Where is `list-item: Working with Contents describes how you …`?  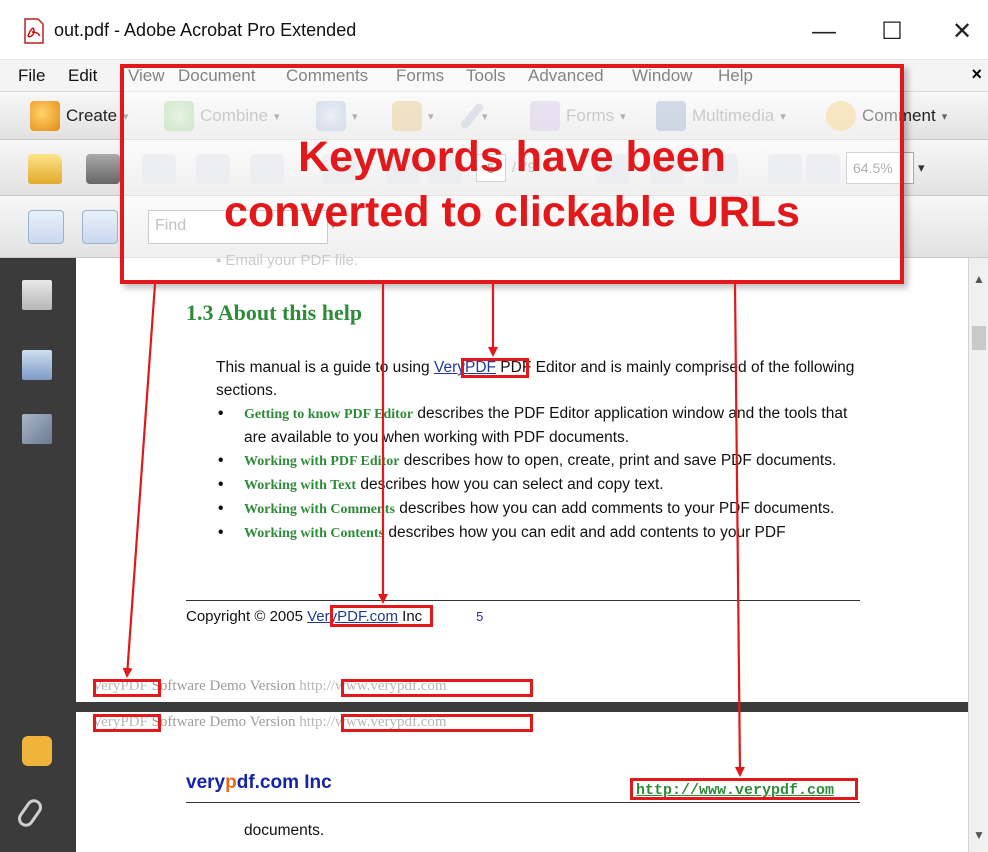
list-item: Working with Contents describes how you … is located at coordinates (538, 533).